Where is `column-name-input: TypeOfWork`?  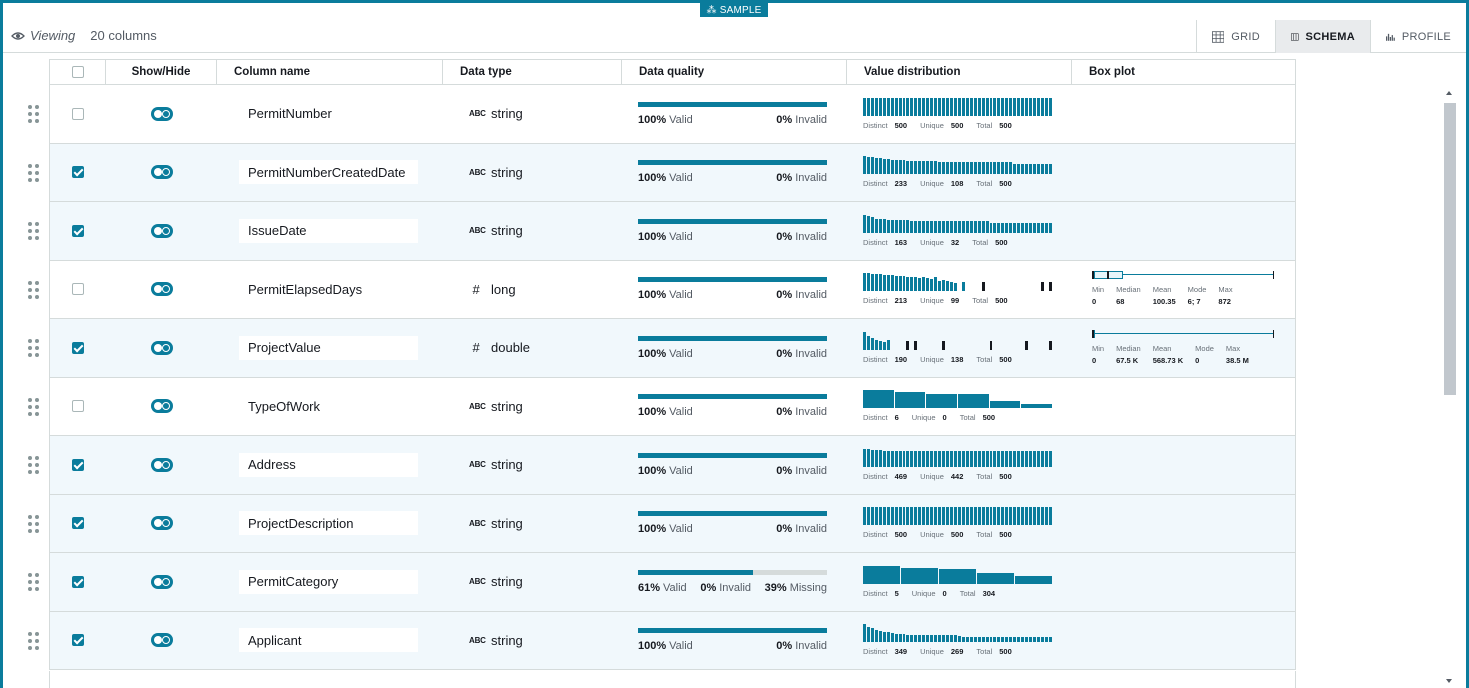 column-name-input: TypeOfWork is located at coordinates (328, 406).